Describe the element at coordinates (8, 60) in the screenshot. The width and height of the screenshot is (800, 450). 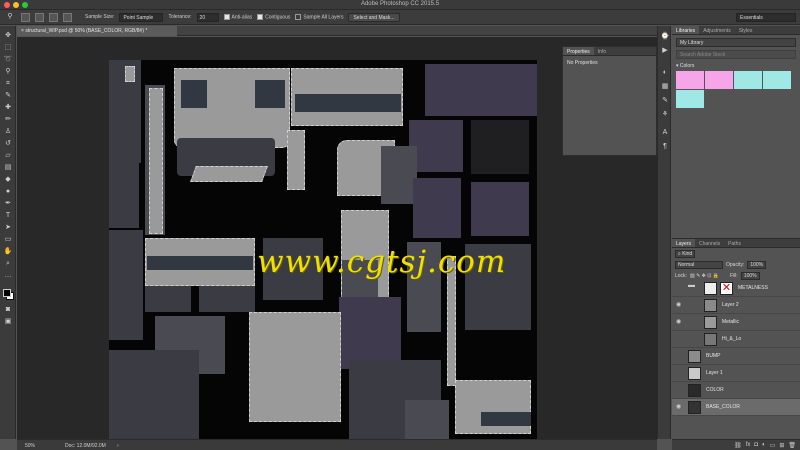
I see `lasso-tool-icon: ➰` at that location.